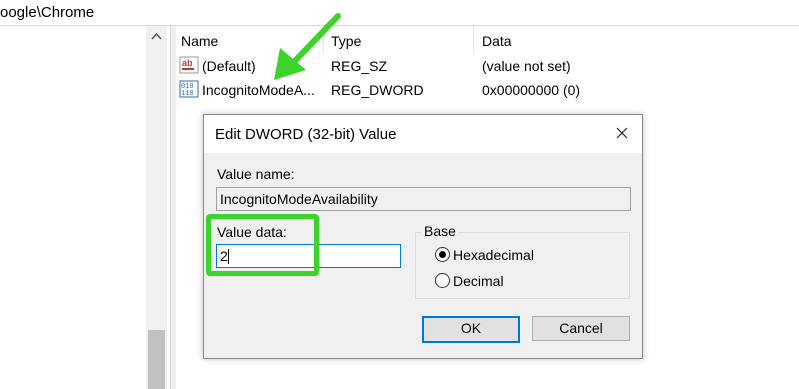  Describe the element at coordinates (156, 359) in the screenshot. I see `scroll-thumb` at that location.